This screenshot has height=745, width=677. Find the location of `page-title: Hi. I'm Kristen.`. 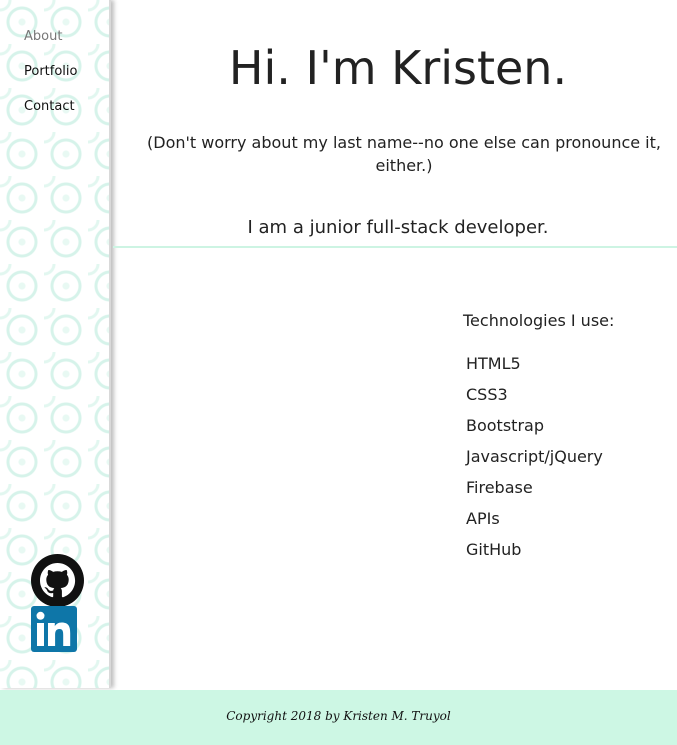

page-title: Hi. I'm Kristen. is located at coordinates (398, 68).